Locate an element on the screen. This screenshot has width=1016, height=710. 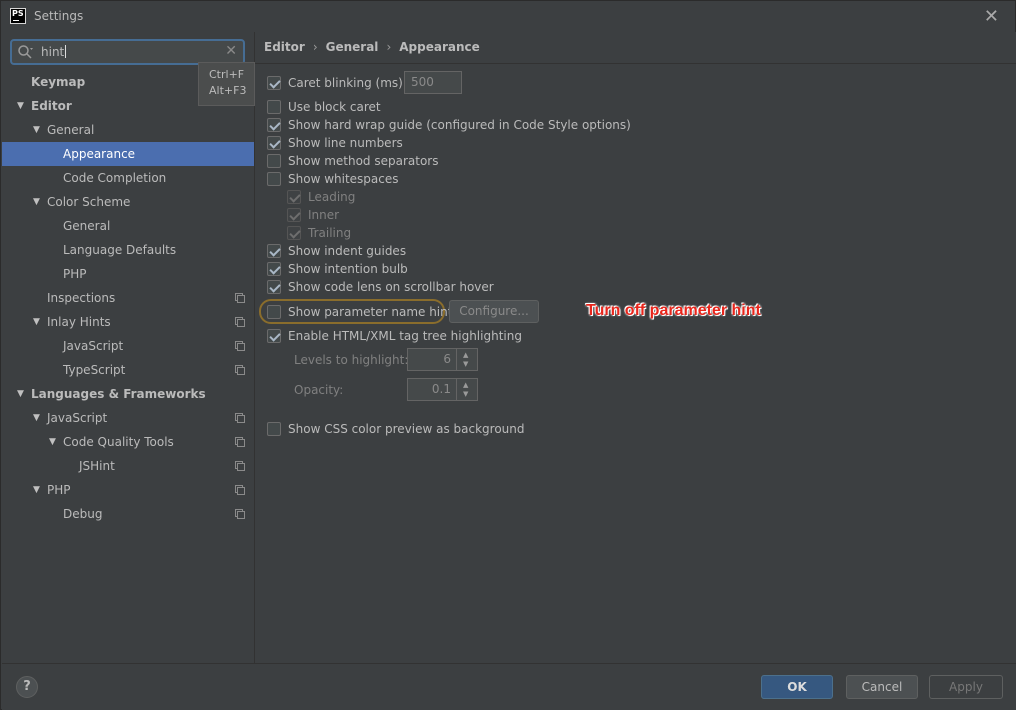
title-bar: PS Settings ✕ is located at coordinates (508, 16).